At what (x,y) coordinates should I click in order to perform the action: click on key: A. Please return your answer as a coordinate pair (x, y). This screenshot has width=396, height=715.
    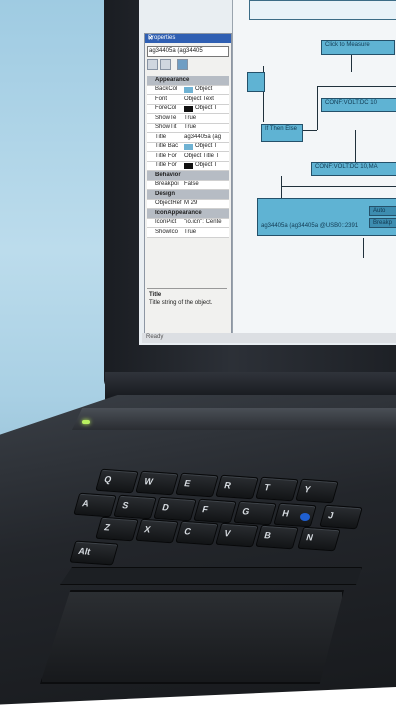
    Looking at the image, I should click on (95, 505).